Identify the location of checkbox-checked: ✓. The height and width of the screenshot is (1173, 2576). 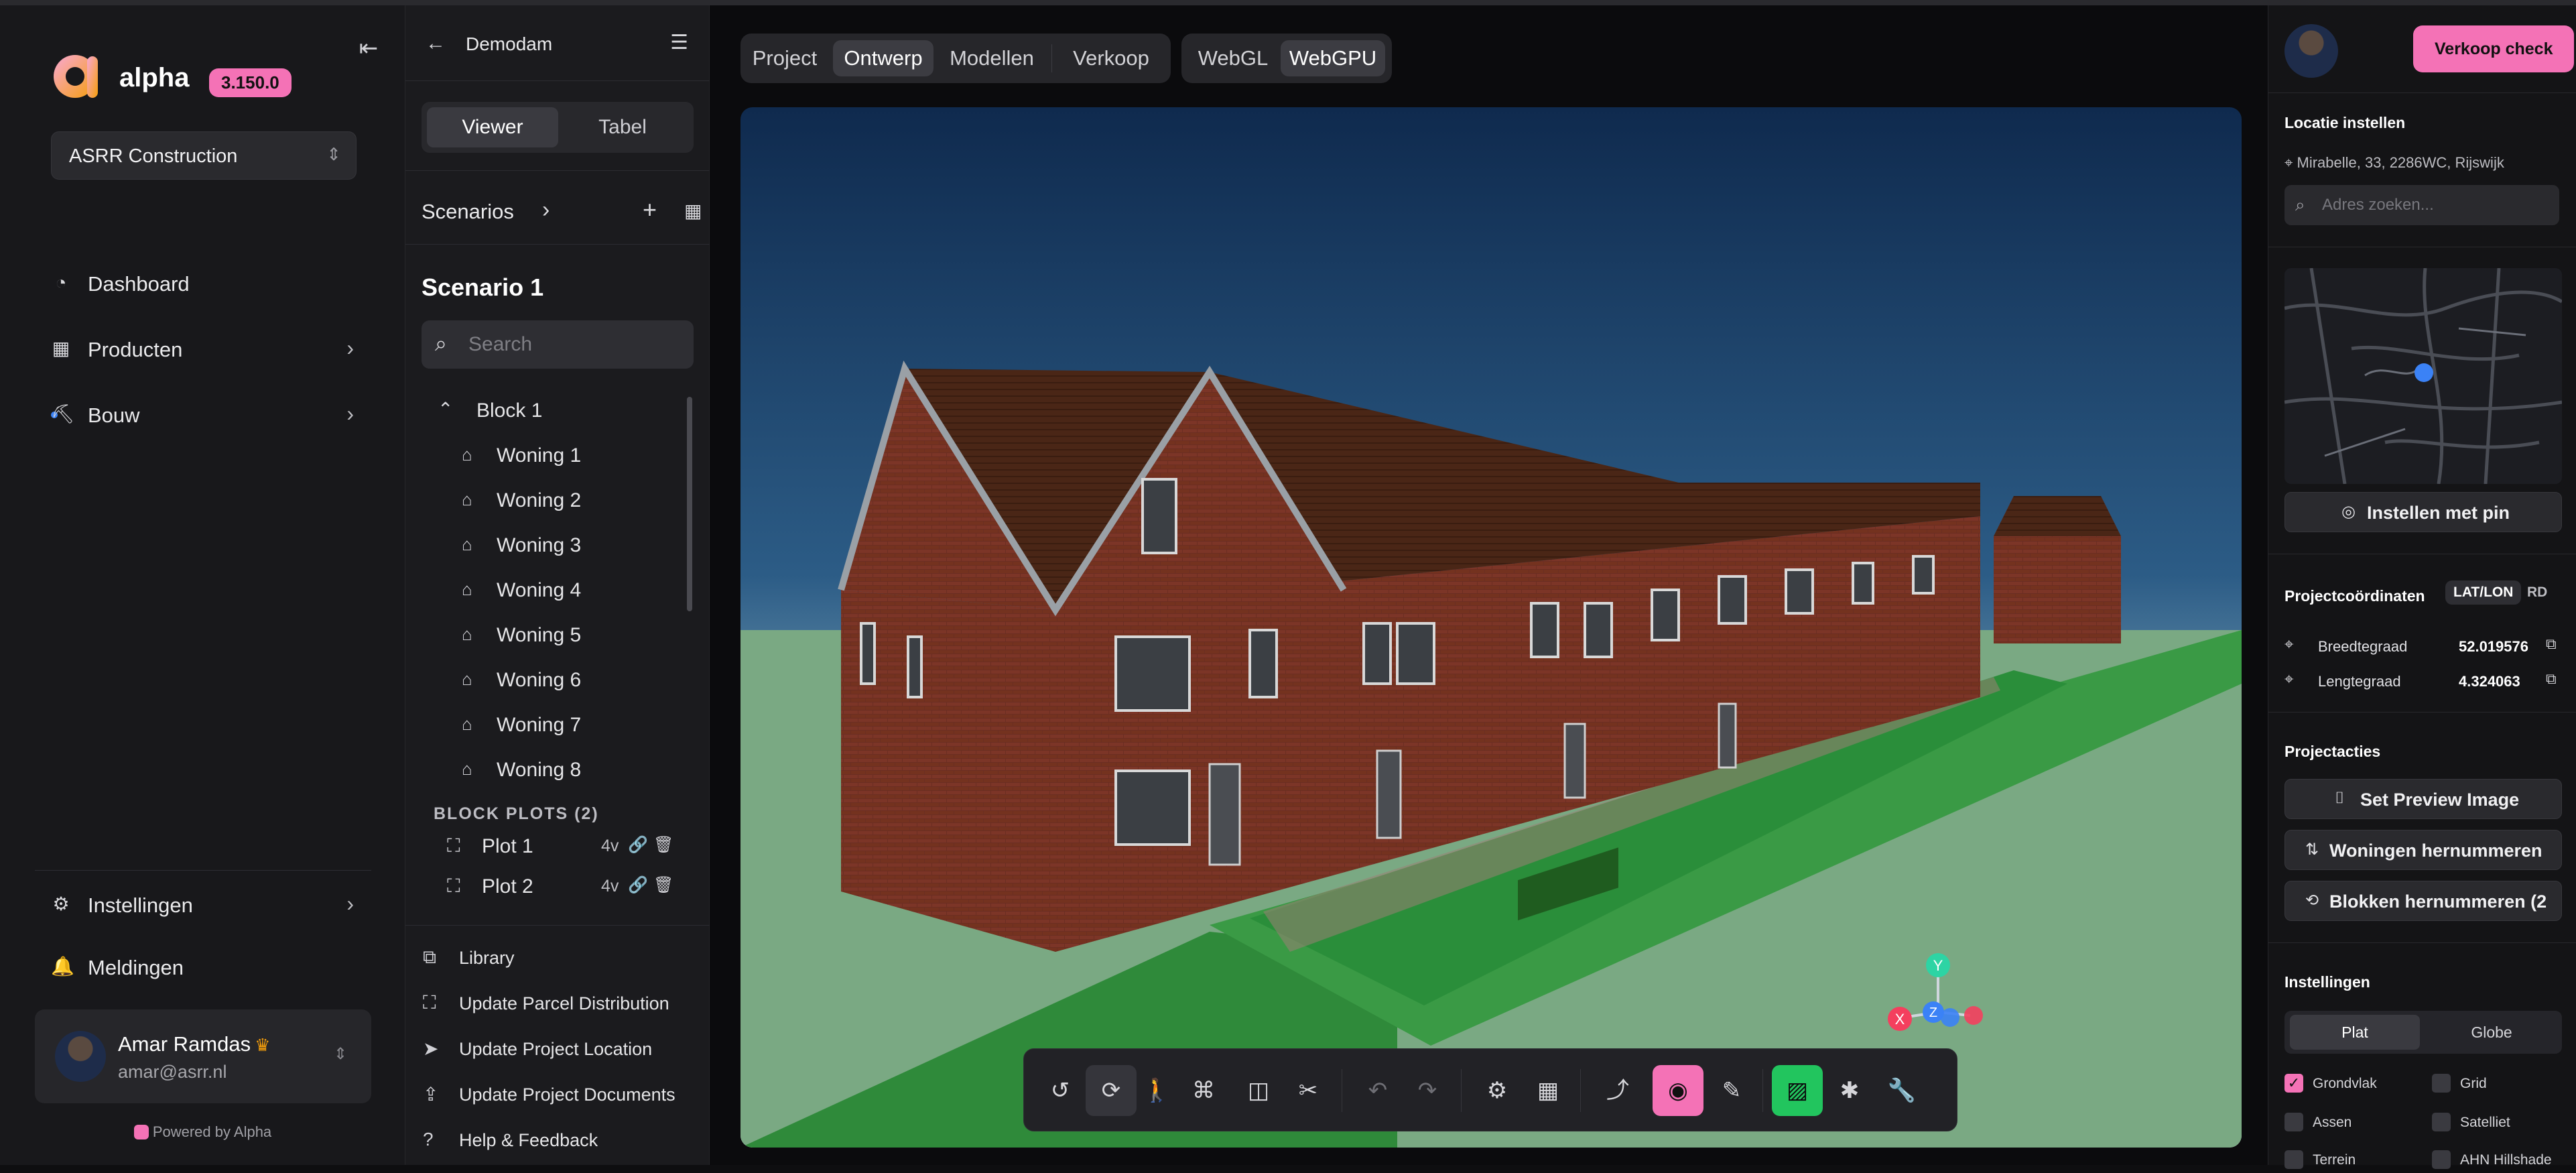
(2293, 1083).